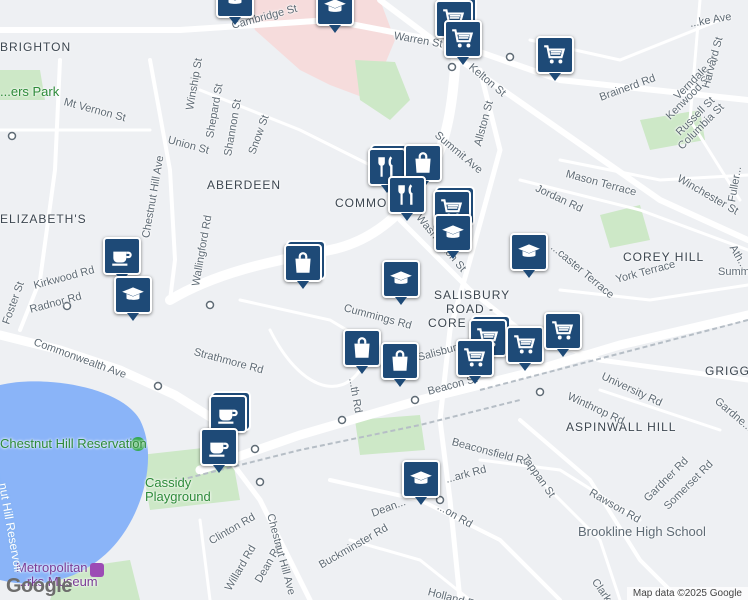 This screenshot has width=748, height=600. Describe the element at coordinates (472, 295) in the screenshot. I see `neighborhood-label: SALISBURY` at that location.